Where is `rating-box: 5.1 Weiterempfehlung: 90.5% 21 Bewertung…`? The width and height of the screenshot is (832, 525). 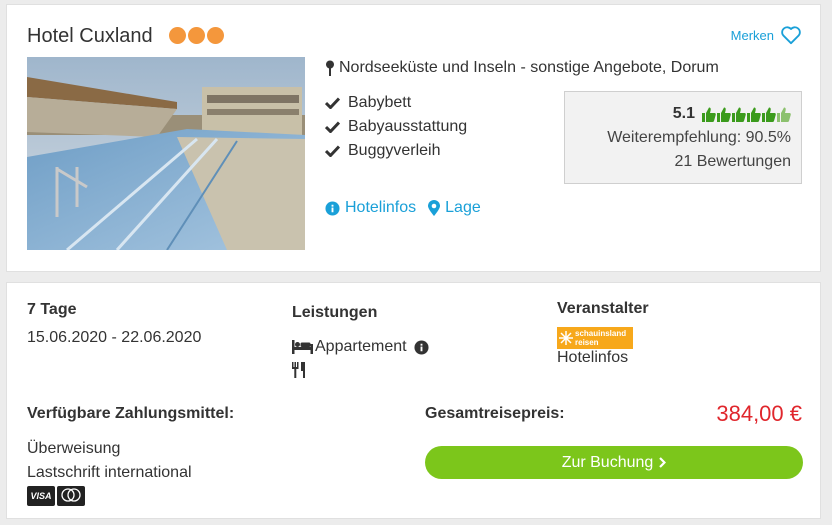
rating-box: 5.1 Weiterempfehlung: 90.5% 21 Bewertung… is located at coordinates (683, 137).